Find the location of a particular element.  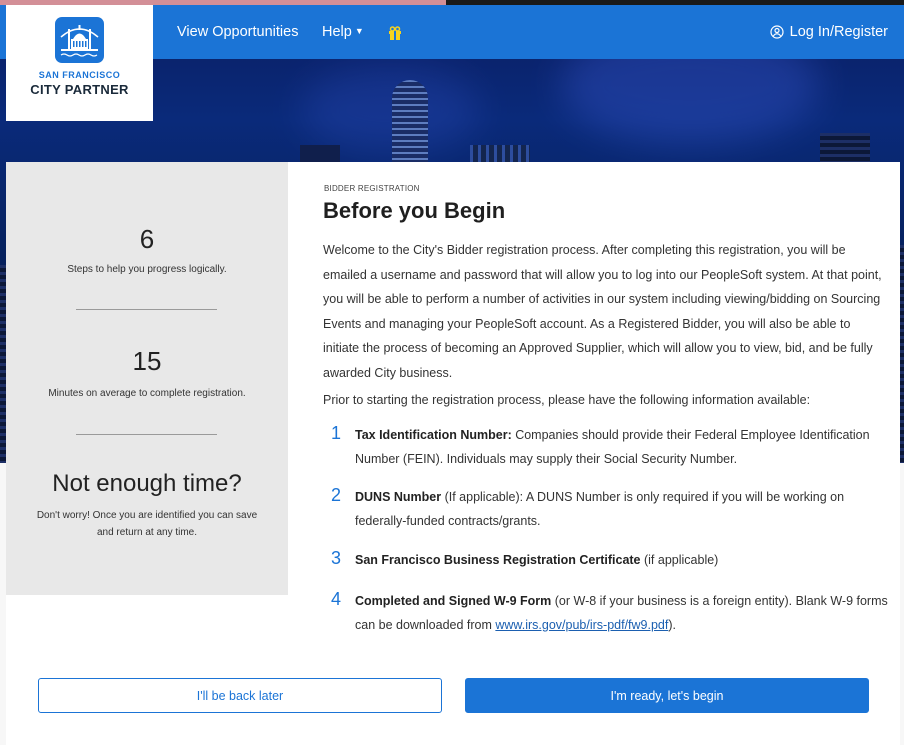

user-circle-icon is located at coordinates (777, 32).